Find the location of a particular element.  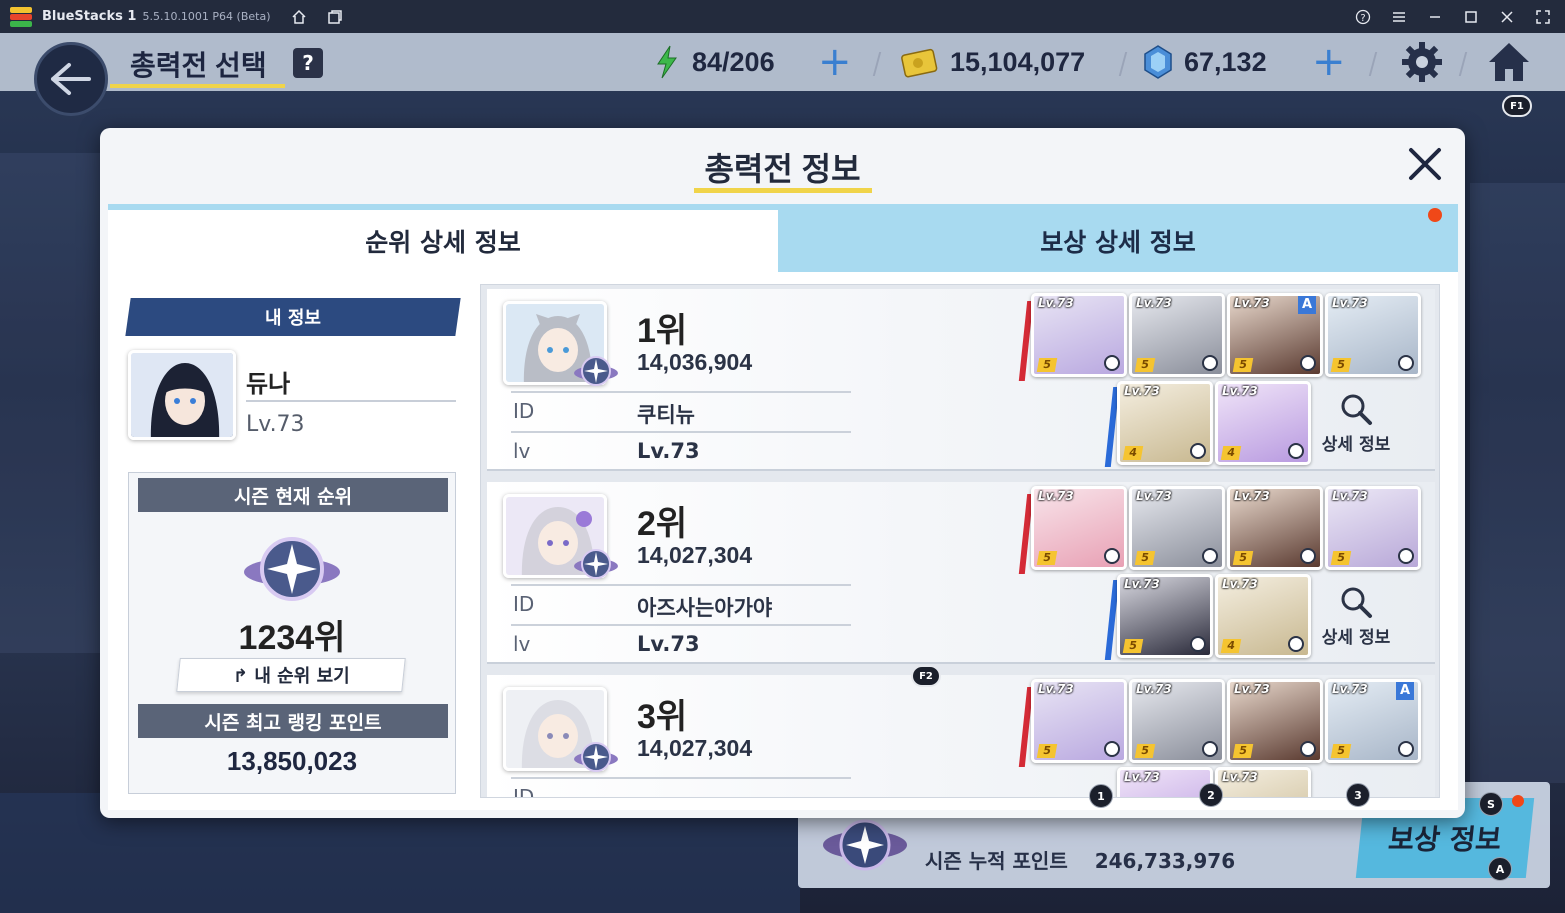

bluestacks-logo-icon is located at coordinates (21, 17).